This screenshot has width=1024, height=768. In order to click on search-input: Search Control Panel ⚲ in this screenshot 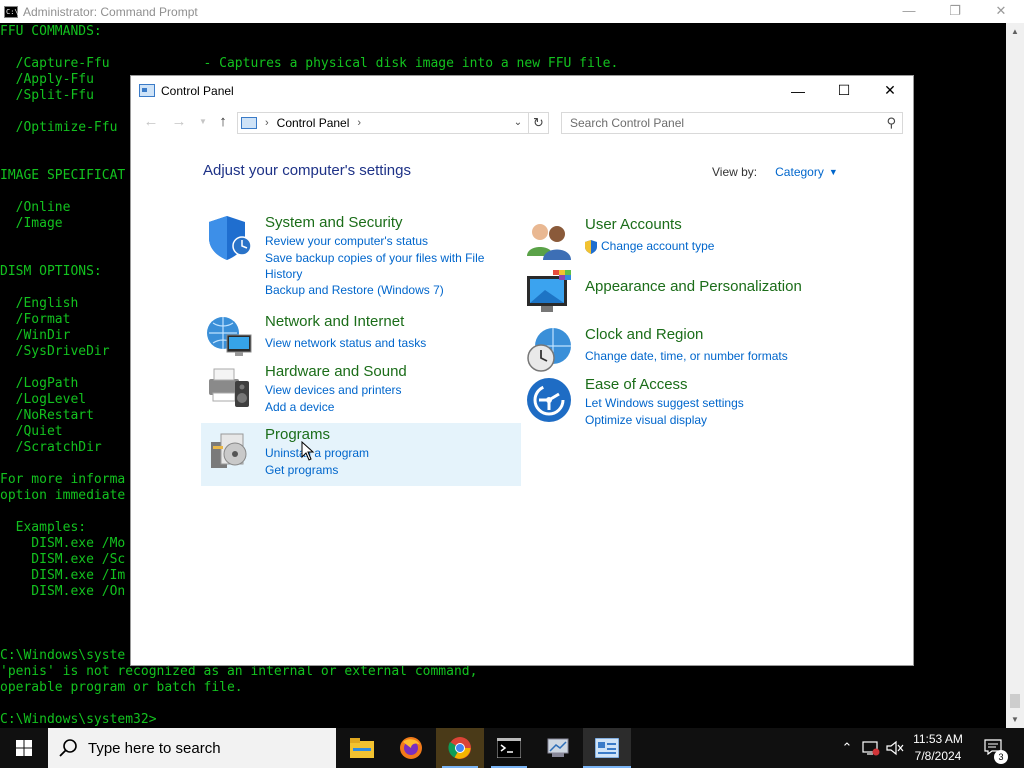, I will do `click(732, 123)`.